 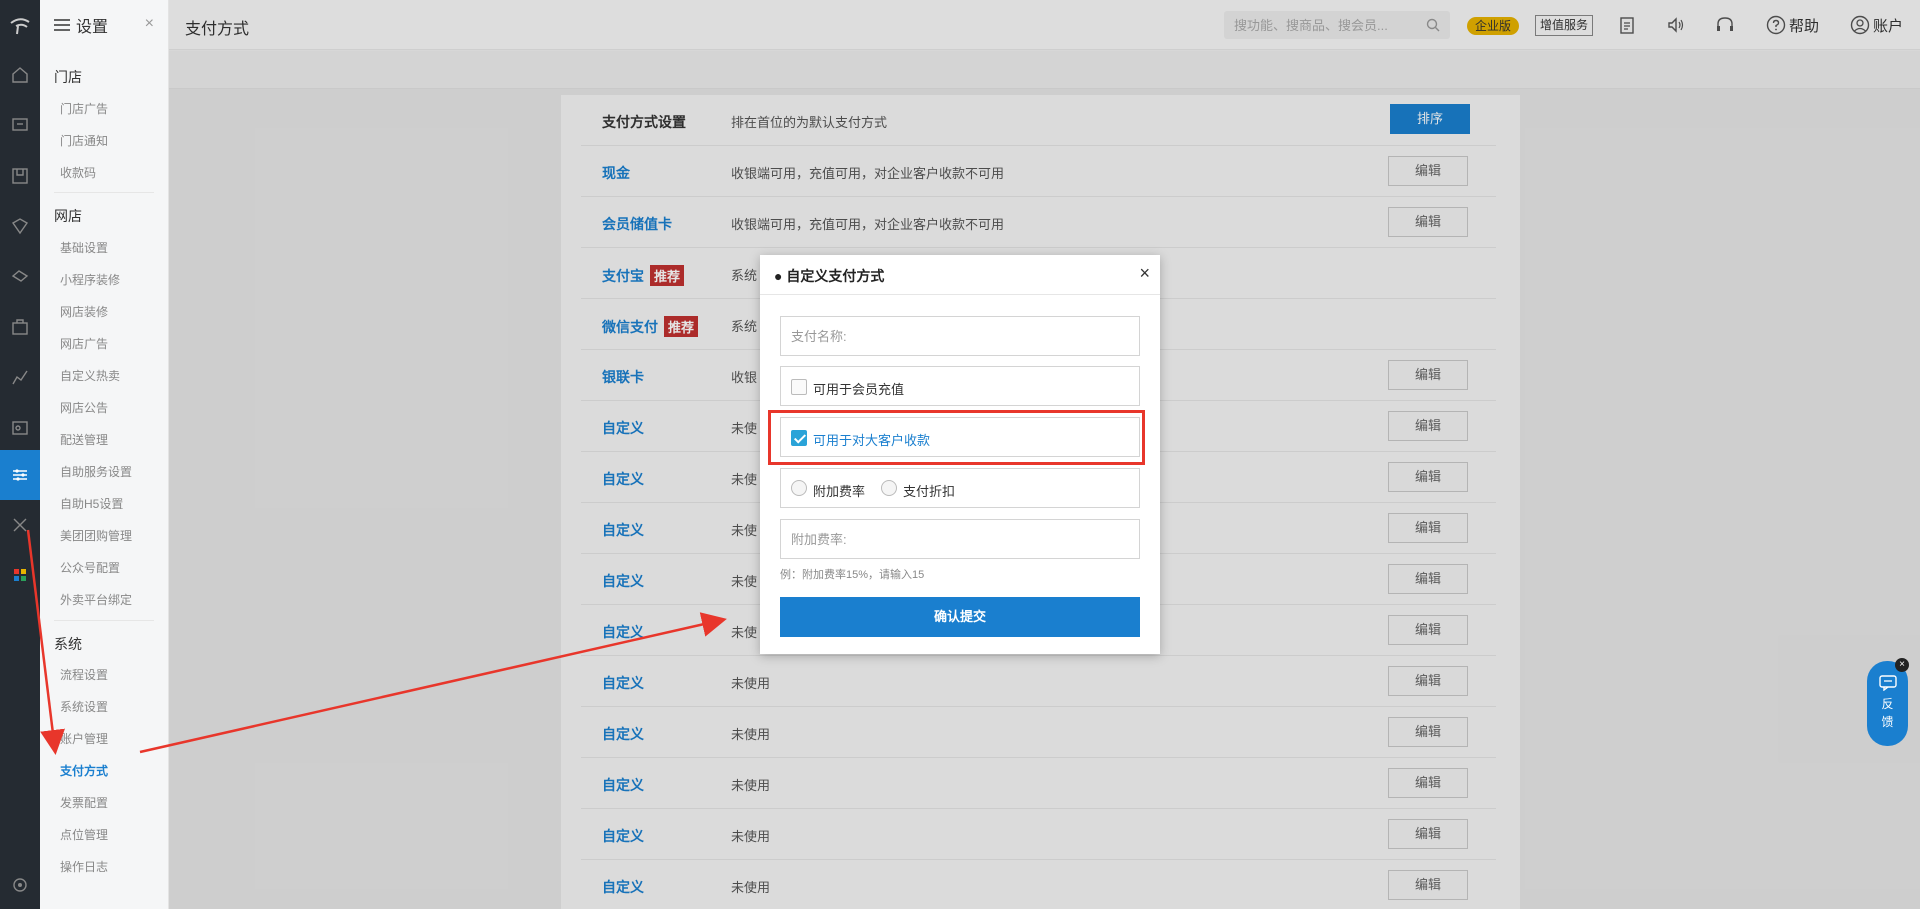 I want to click on group-system: 系统, so click(x=68, y=644).